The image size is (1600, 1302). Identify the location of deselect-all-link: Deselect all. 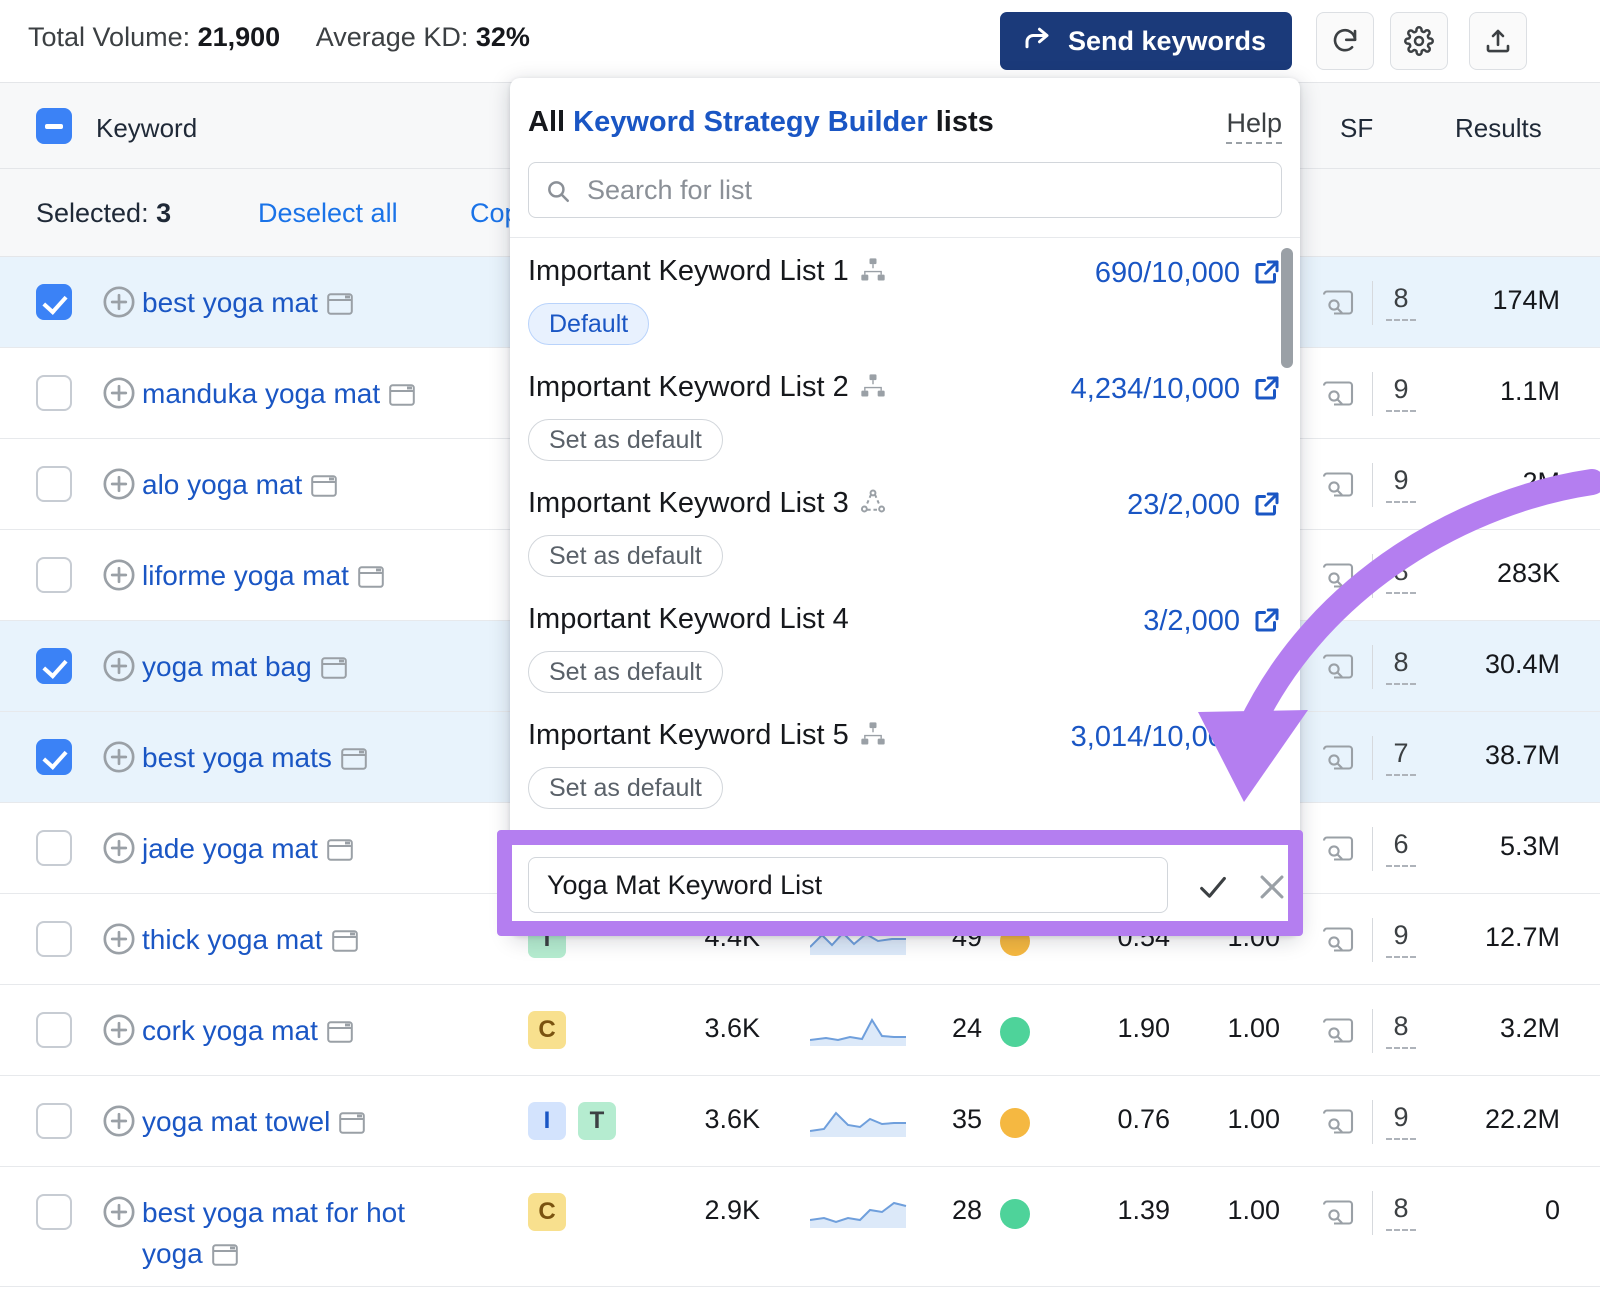
(328, 213).